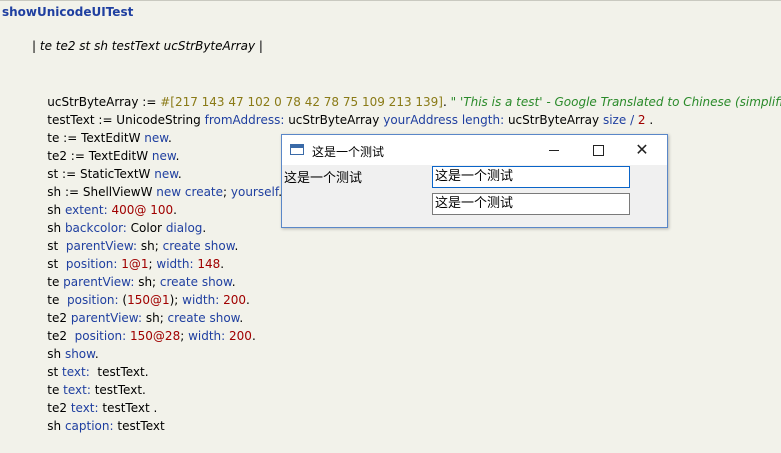 The image size is (781, 453). What do you see at coordinates (86, 210) in the screenshot?
I see `code-keyword: extent:` at bounding box center [86, 210].